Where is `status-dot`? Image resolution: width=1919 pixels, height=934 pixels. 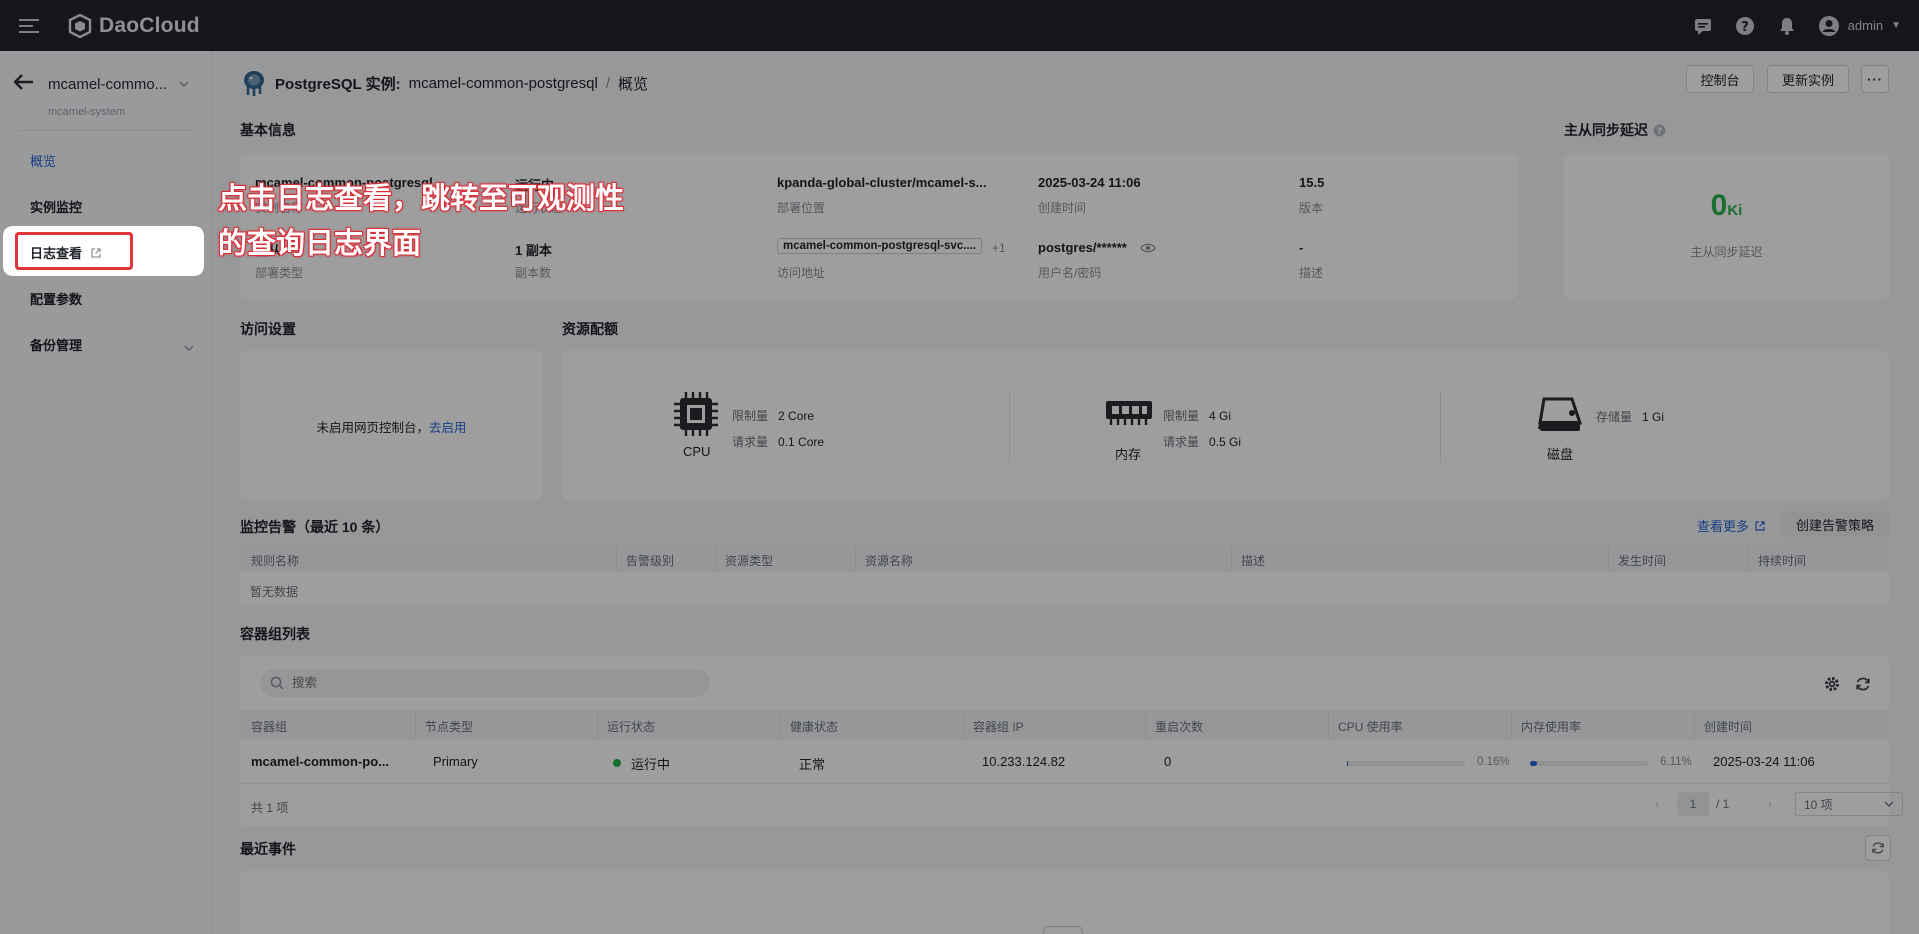 status-dot is located at coordinates (617, 763).